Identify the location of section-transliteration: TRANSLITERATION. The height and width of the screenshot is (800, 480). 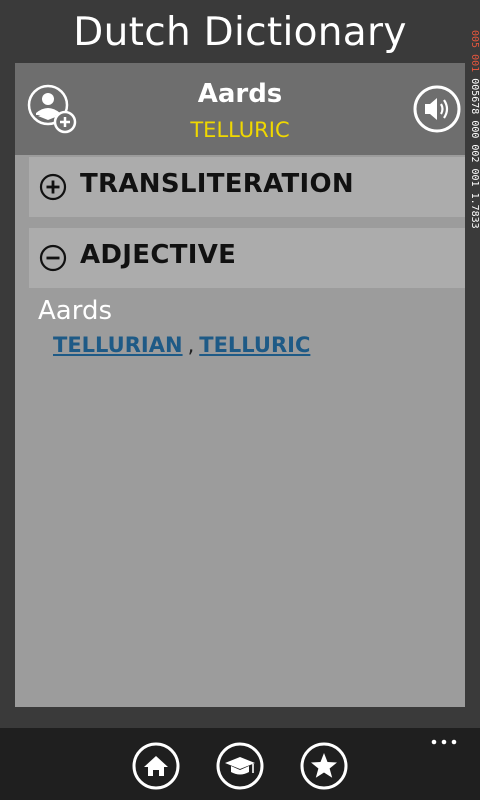
(247, 187).